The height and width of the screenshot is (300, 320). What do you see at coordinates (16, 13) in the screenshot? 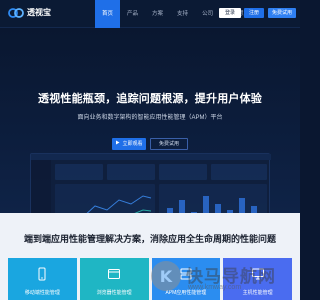
I see `brand-logo-icon` at bounding box center [16, 13].